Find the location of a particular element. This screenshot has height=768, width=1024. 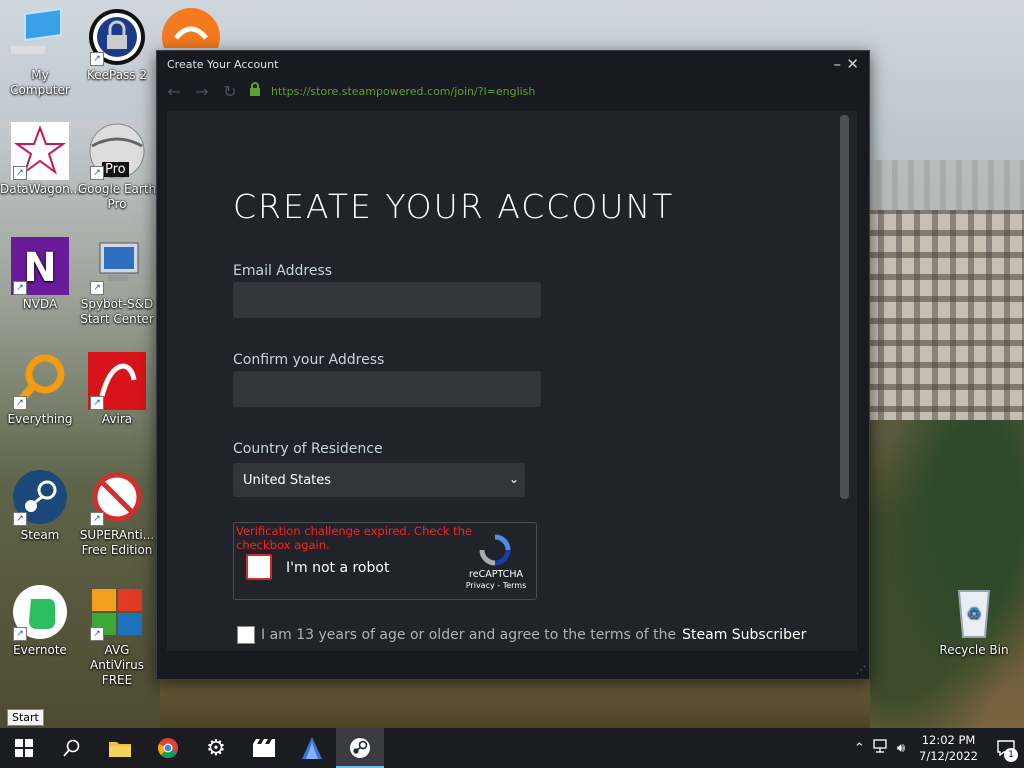

clock-date: 7/12/2022 is located at coordinates (948, 756).